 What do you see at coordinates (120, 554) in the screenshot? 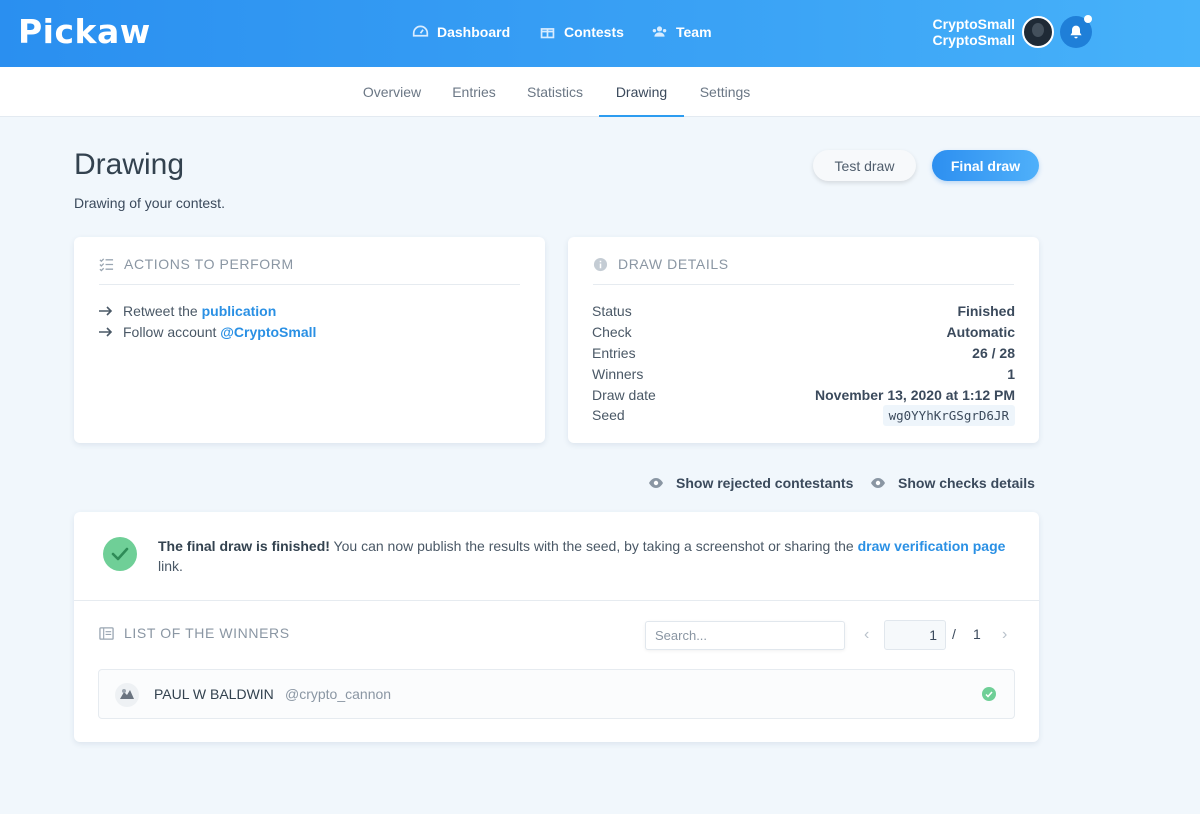
I see `success-check-icon` at bounding box center [120, 554].